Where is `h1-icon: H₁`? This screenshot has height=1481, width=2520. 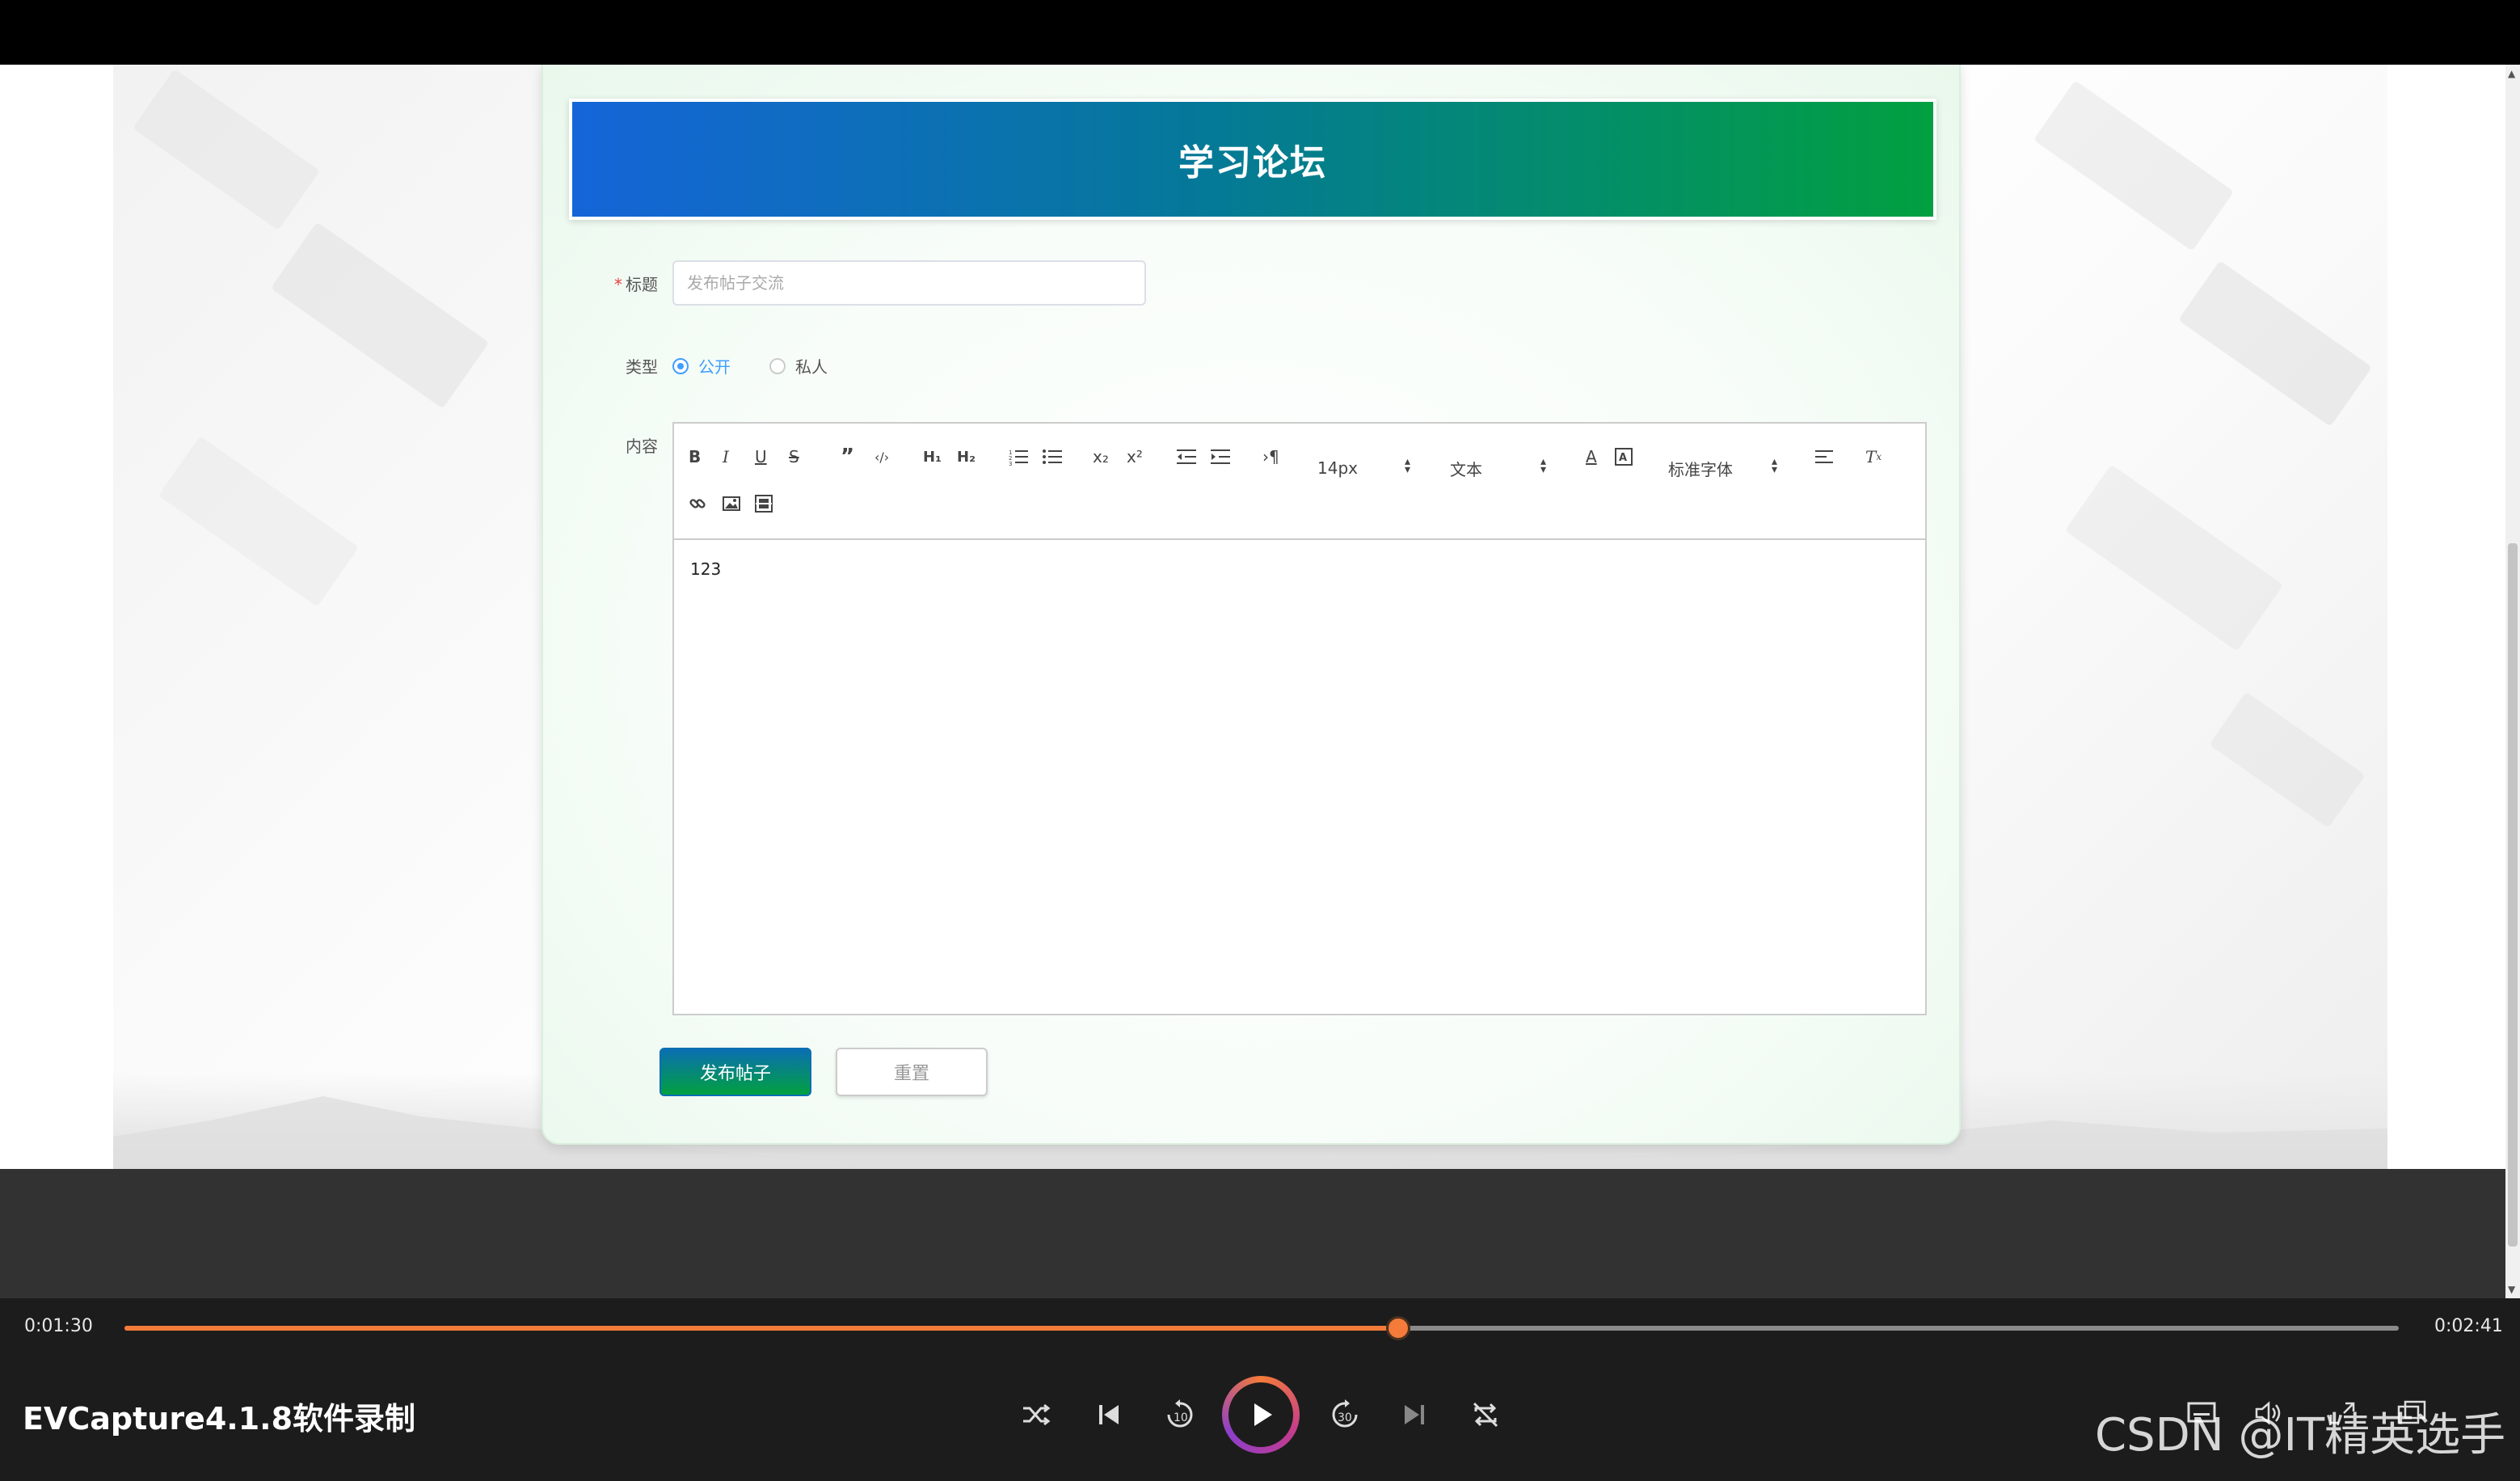 h1-icon: H₁ is located at coordinates (932, 457).